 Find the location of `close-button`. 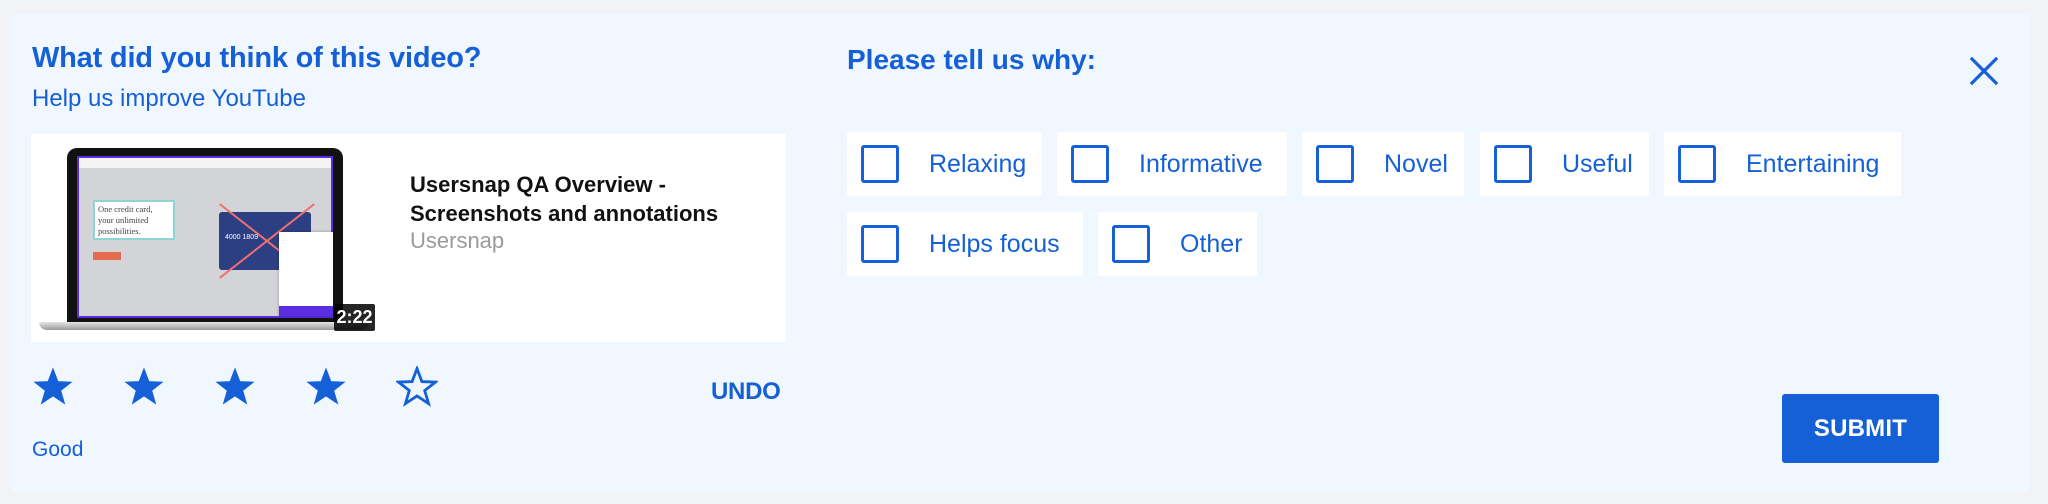

close-button is located at coordinates (1984, 71).